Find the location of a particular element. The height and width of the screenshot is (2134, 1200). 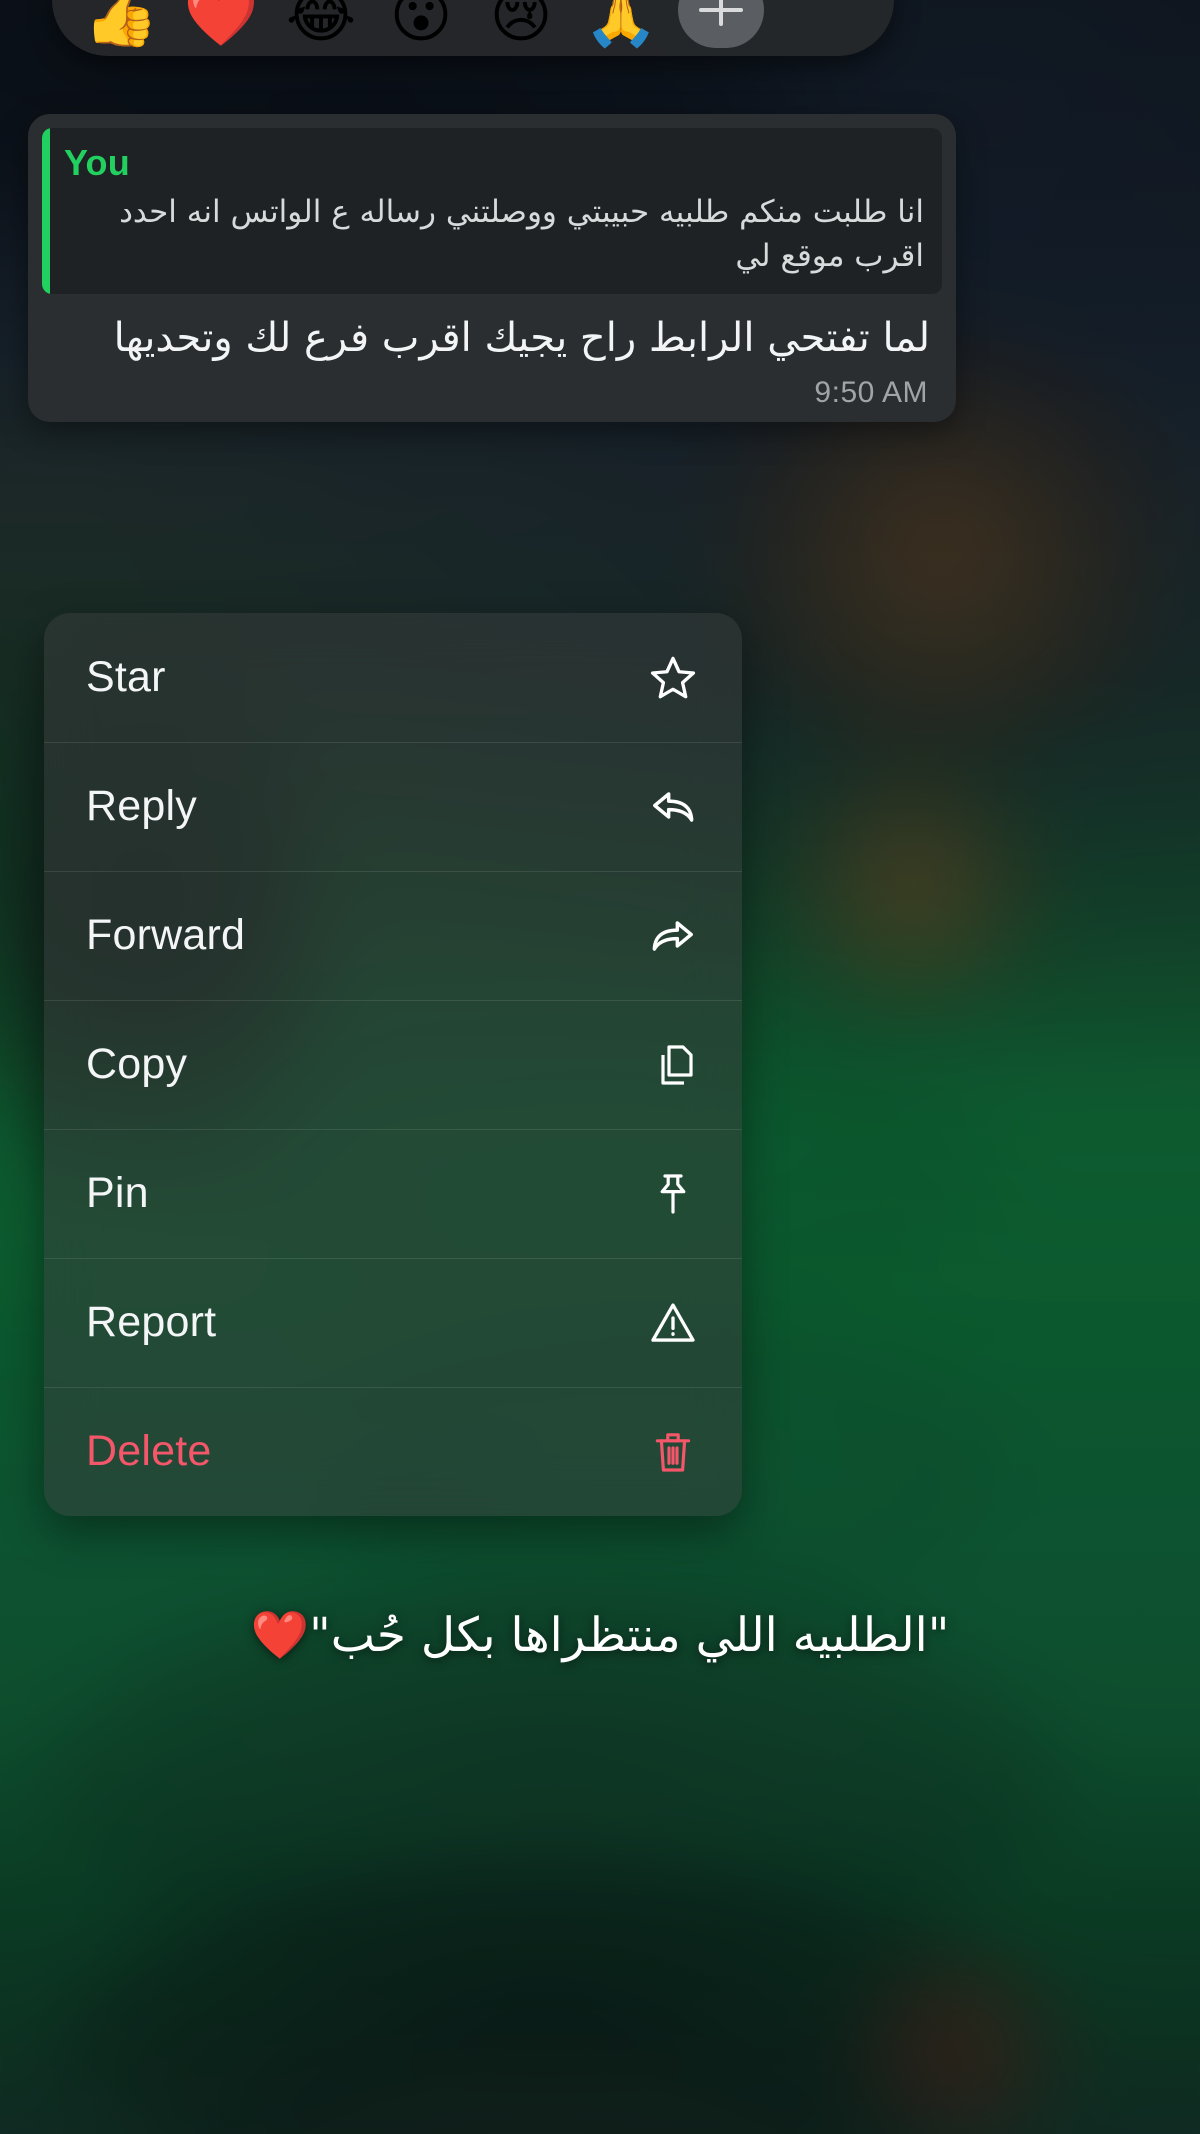

menu-item-label: Pin is located at coordinates (117, 1193).